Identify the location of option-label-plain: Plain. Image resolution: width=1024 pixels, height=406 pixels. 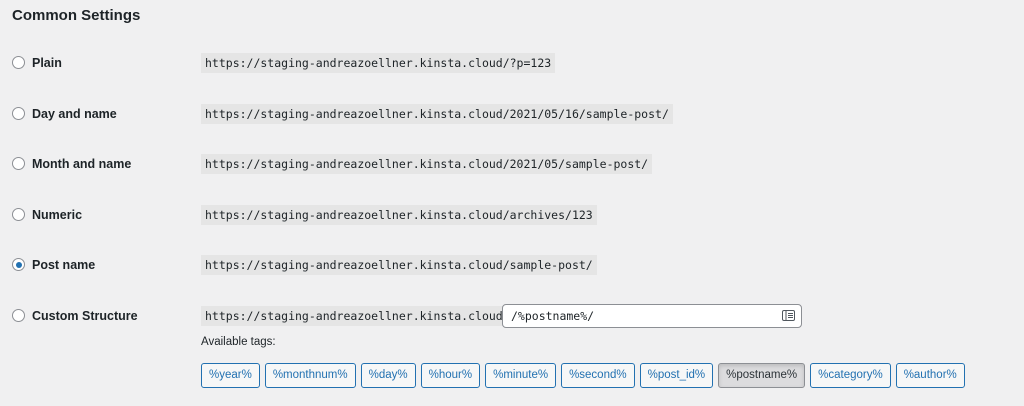
(47, 63).